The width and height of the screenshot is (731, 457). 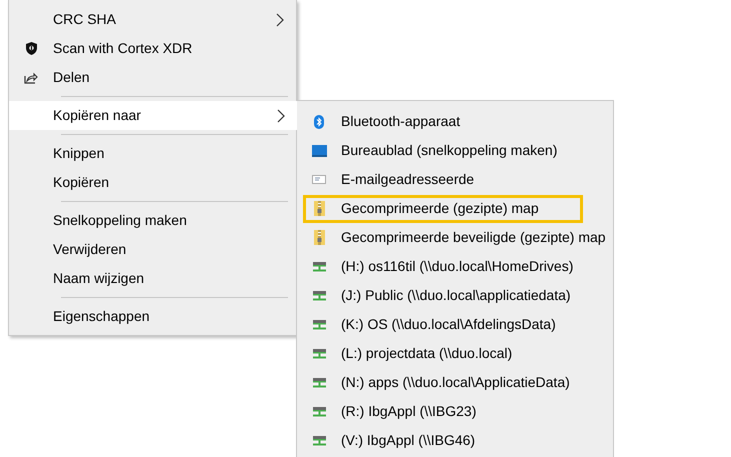 What do you see at coordinates (455, 295) in the screenshot?
I see `menu-item: (J:) Public (\\duo.local\applicatiedata)` at bounding box center [455, 295].